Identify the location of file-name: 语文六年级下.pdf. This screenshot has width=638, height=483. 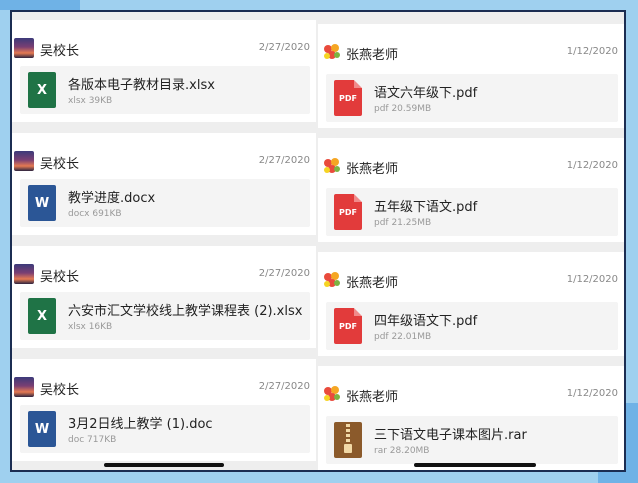
(426, 93).